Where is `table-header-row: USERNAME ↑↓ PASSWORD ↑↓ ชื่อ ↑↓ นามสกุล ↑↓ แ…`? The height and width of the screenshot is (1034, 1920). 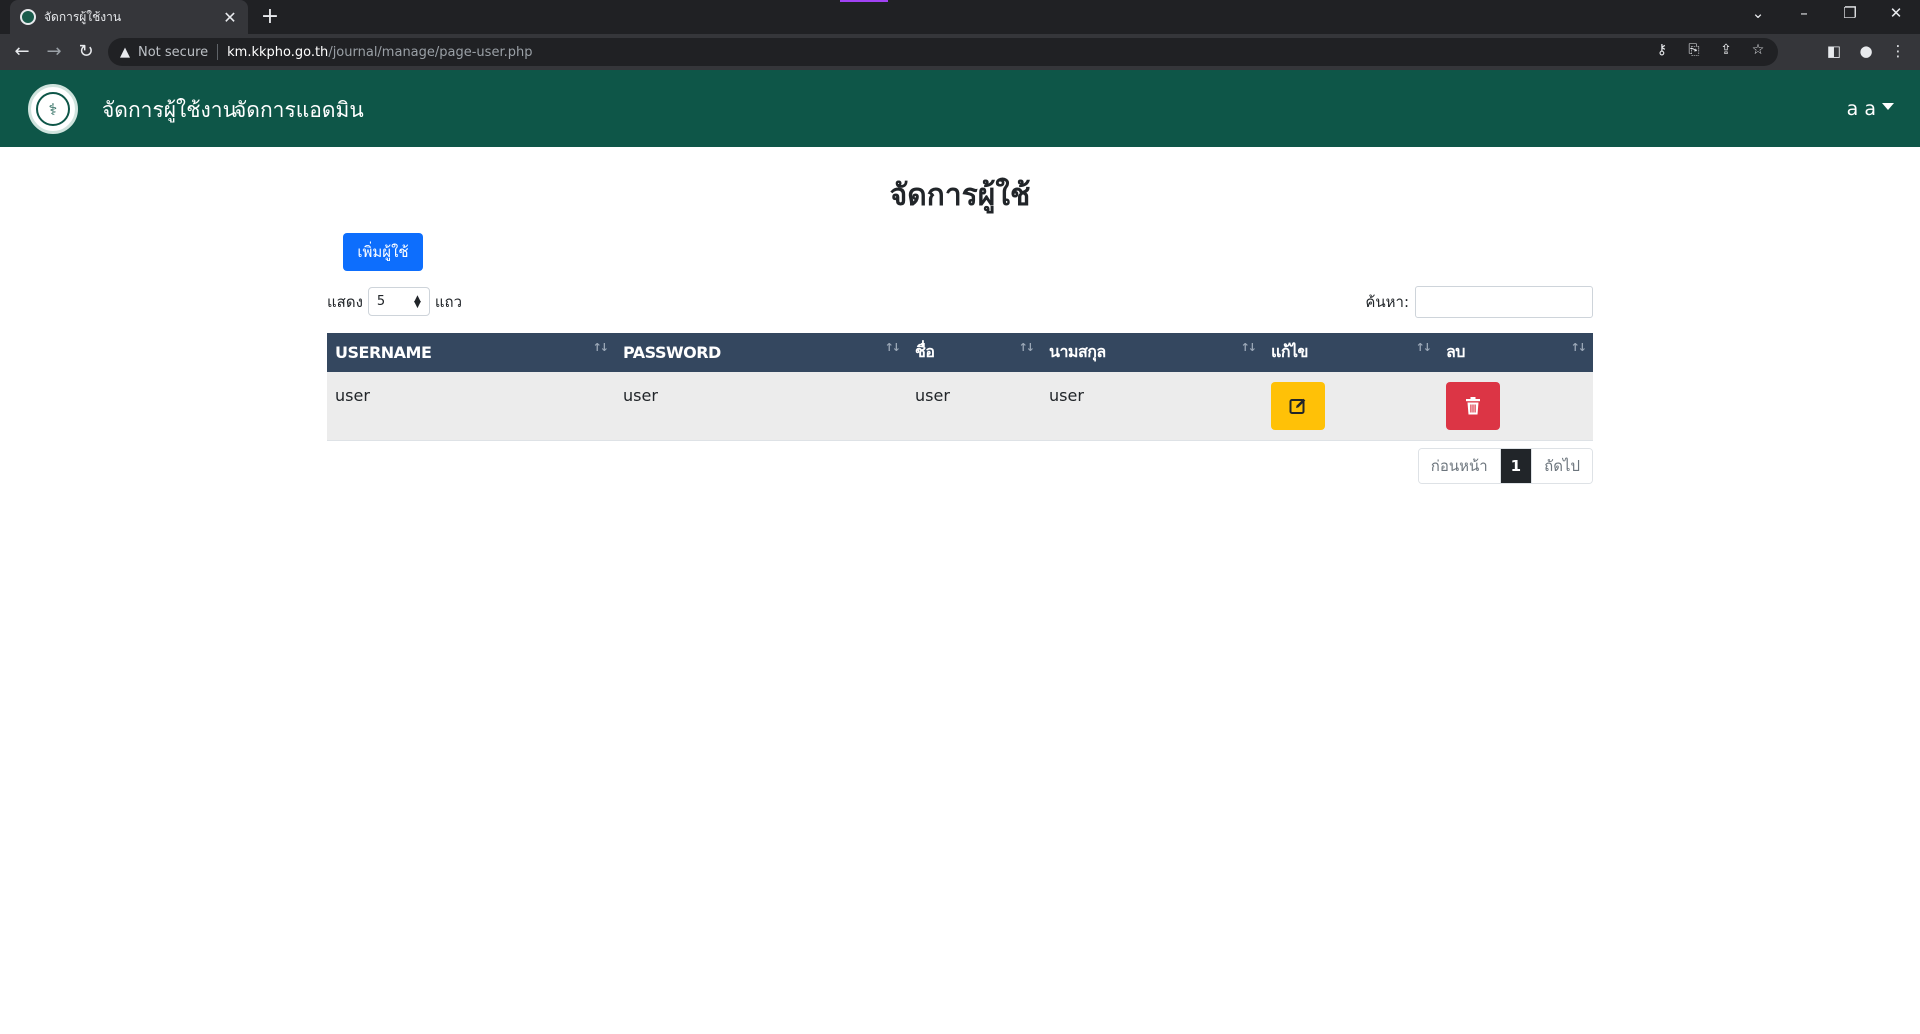 table-header-row: USERNAME ↑↓ PASSWORD ↑↓ ชื่อ ↑↓ นามสกุล ↑↓ แ… is located at coordinates (960, 352).